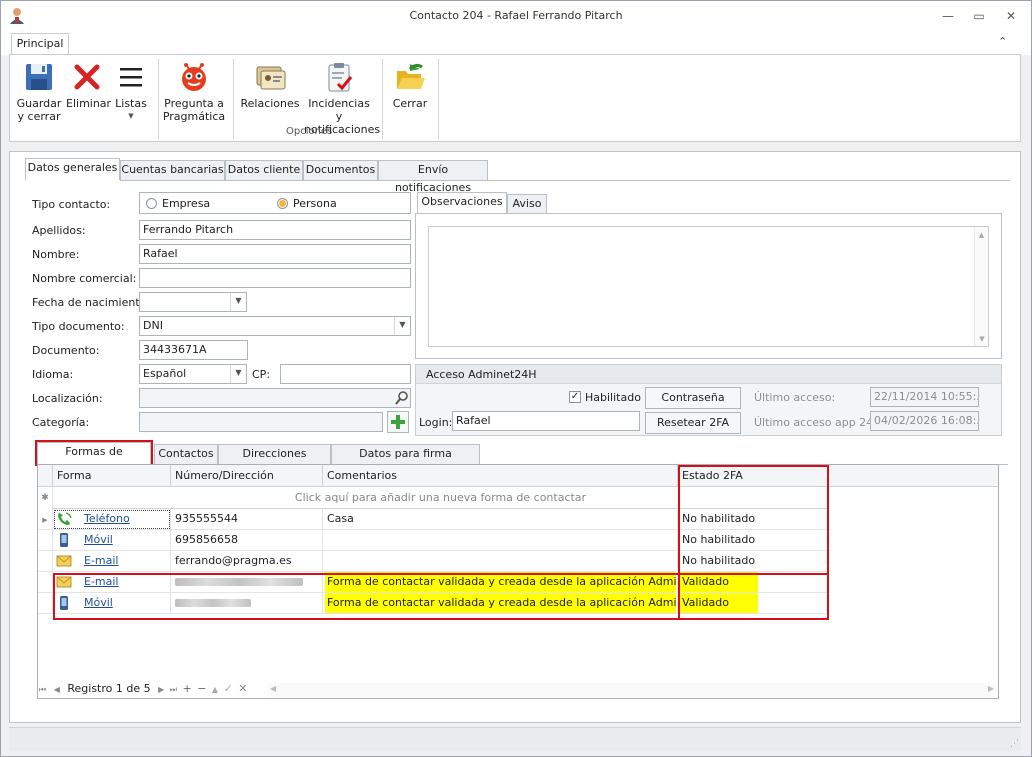 The height and width of the screenshot is (757, 1032). What do you see at coordinates (64, 519) in the screenshot?
I see `phone-icon` at bounding box center [64, 519].